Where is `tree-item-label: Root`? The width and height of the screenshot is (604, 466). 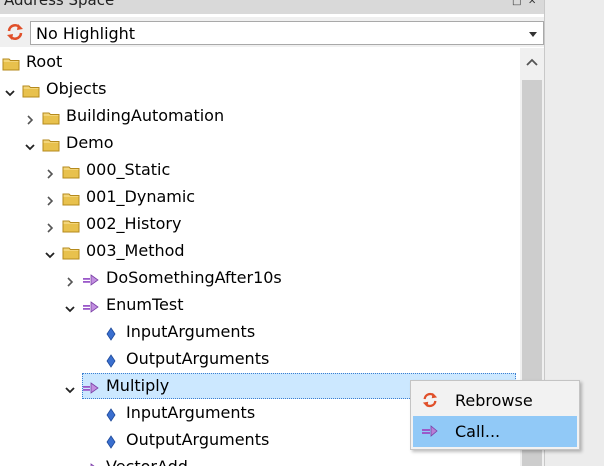 tree-item-label: Root is located at coordinates (44, 61).